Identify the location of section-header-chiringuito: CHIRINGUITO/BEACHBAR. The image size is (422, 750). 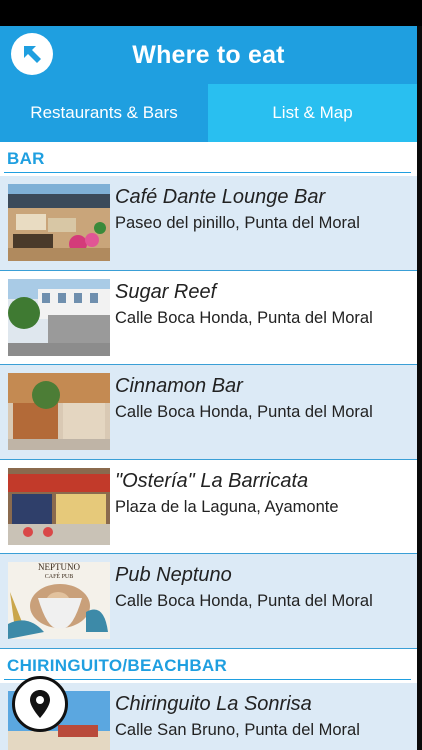
(208, 665).